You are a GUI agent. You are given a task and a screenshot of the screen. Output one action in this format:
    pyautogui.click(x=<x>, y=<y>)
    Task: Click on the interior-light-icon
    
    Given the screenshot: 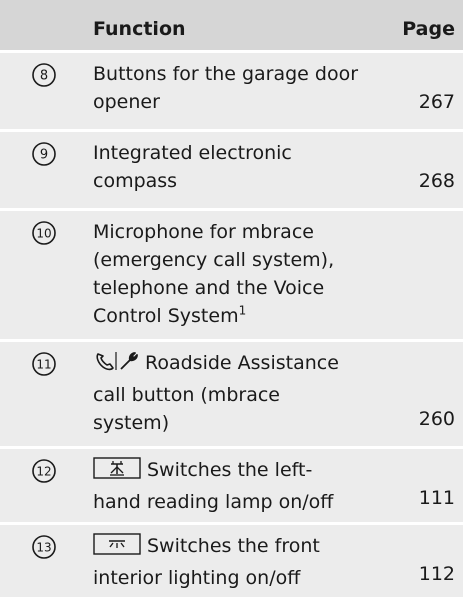 What is the action you would take?
    pyautogui.click(x=117, y=548)
    